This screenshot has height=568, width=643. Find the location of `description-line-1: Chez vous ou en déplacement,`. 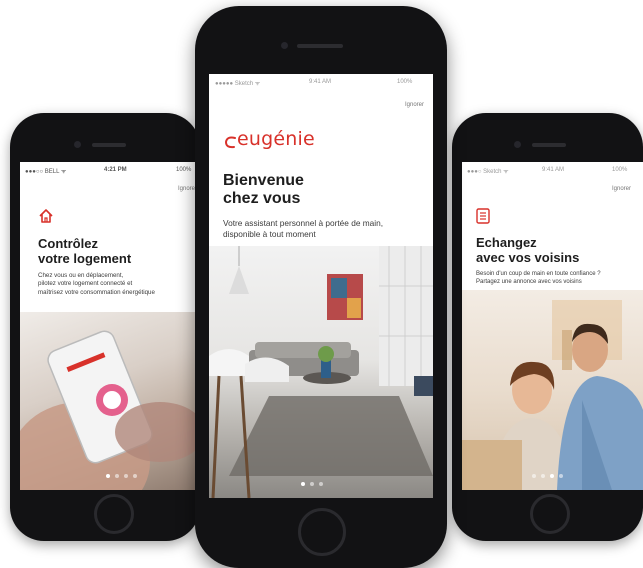

description-line-1: Chez vous ou en déplacement, is located at coordinates (81, 275).